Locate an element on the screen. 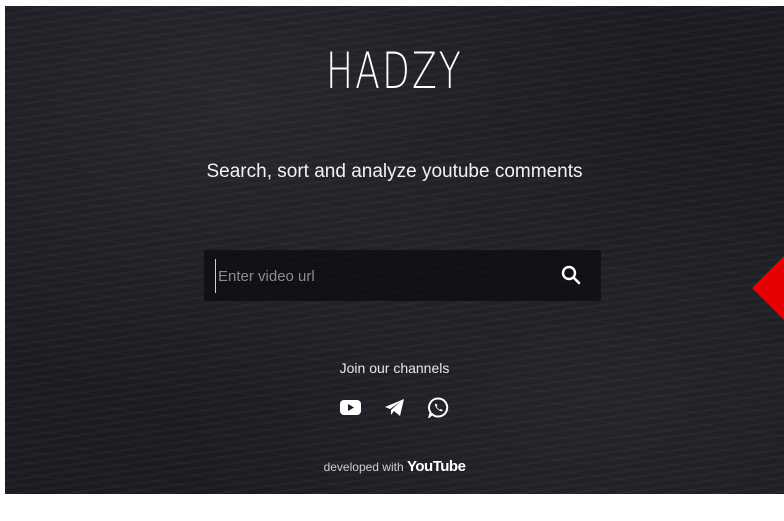 The width and height of the screenshot is (784, 521). footer-prefix: developed with is located at coordinates (363, 467).